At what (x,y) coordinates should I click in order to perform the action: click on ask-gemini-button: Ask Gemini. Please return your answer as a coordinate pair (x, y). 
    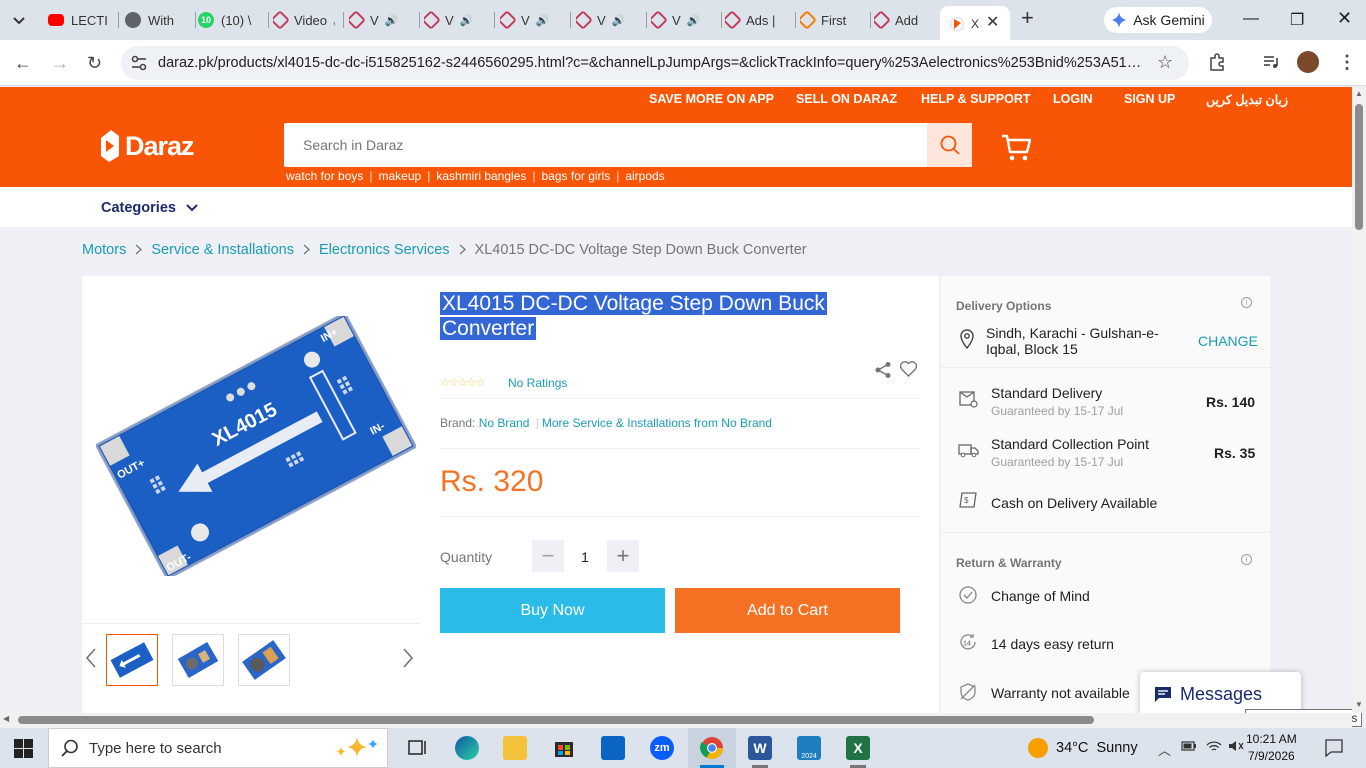
    Looking at the image, I should click on (1158, 20).